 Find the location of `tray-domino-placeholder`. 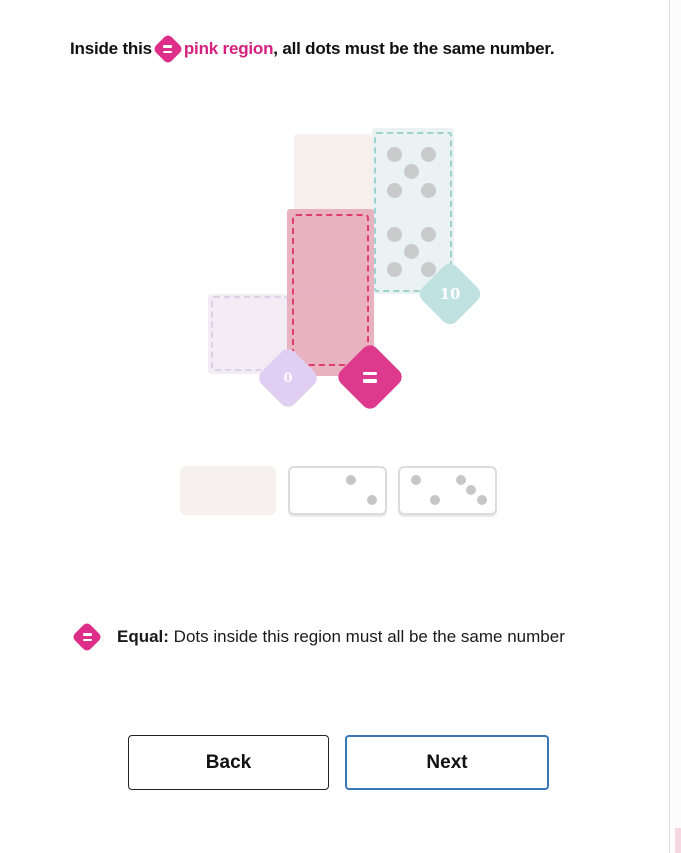

tray-domino-placeholder is located at coordinates (228, 490).